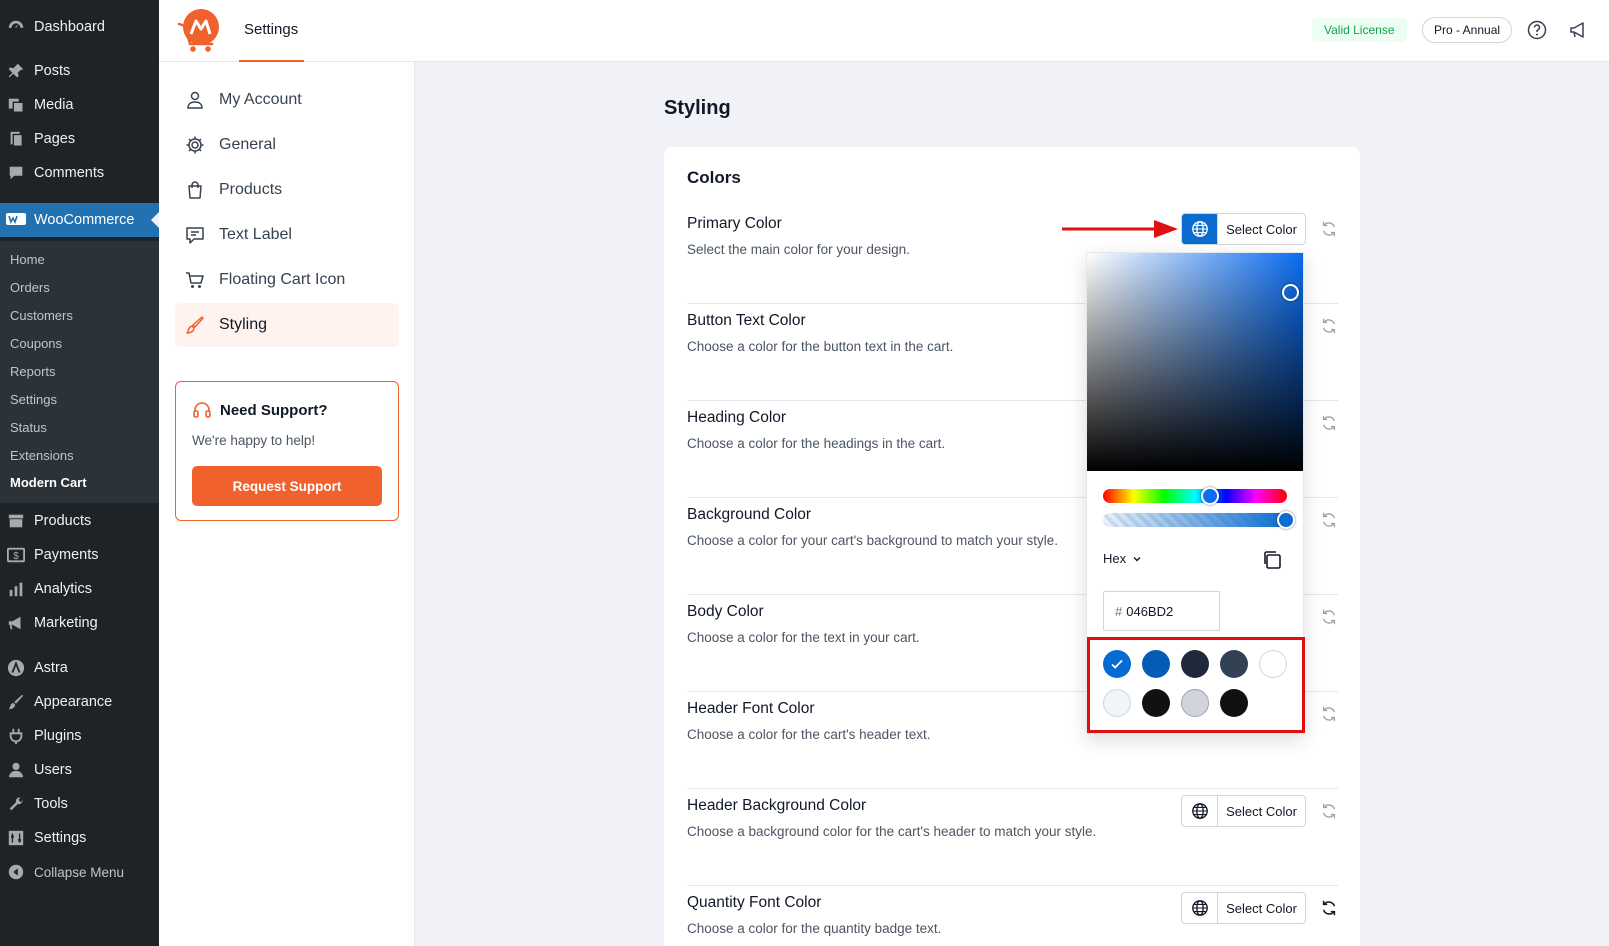 Image resolution: width=1609 pixels, height=946 pixels. Describe the element at coordinates (79, 668) in the screenshot. I see `wp-menu-astra: Astra` at that location.